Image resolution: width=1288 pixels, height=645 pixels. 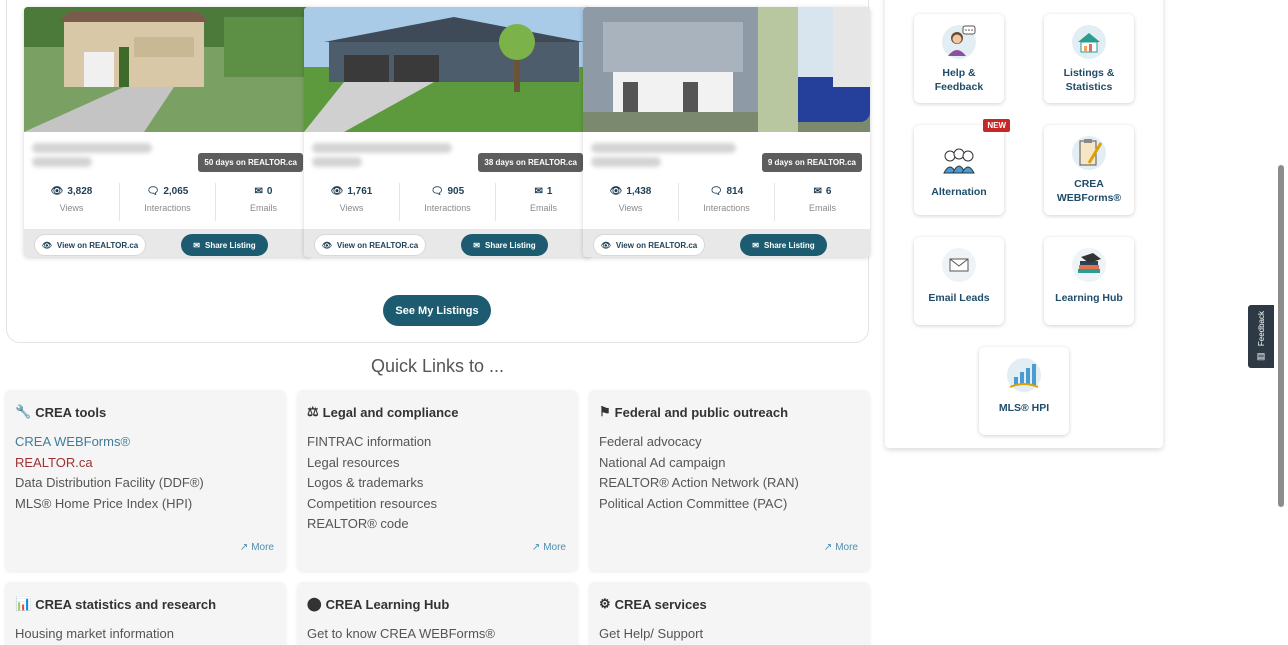 What do you see at coordinates (1089, 153) in the screenshot?
I see `clipboard-pencil-icon` at bounding box center [1089, 153].